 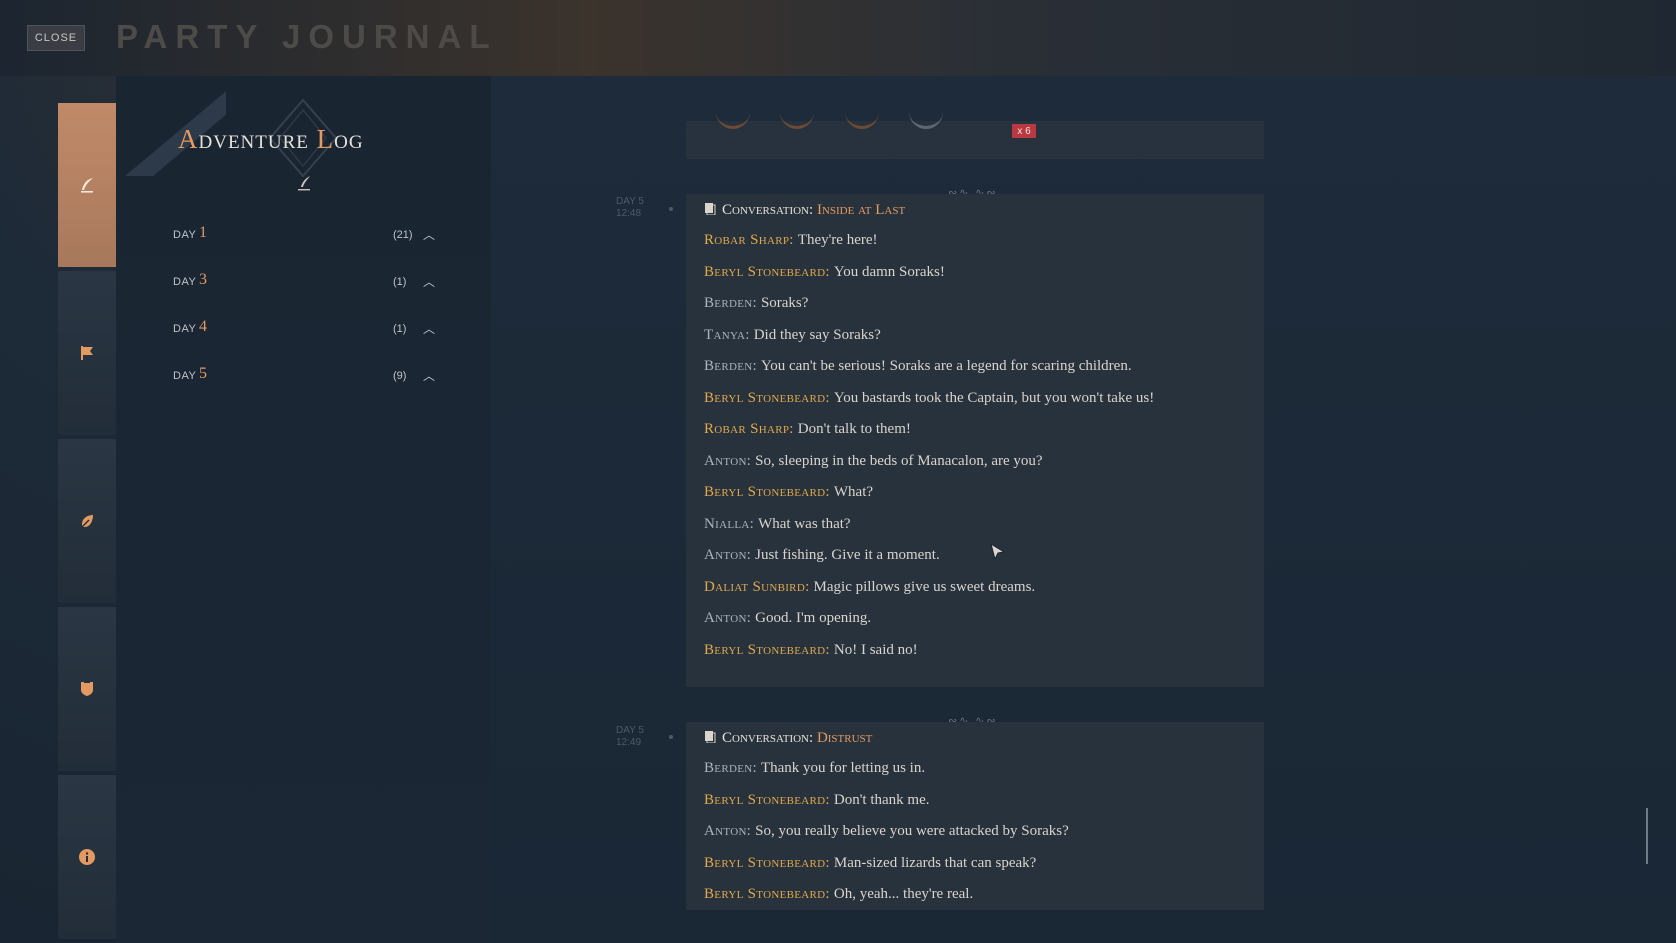 What do you see at coordinates (815, 768) in the screenshot?
I see `dialogue-line: Berden: Thank you for letting us in.` at bounding box center [815, 768].